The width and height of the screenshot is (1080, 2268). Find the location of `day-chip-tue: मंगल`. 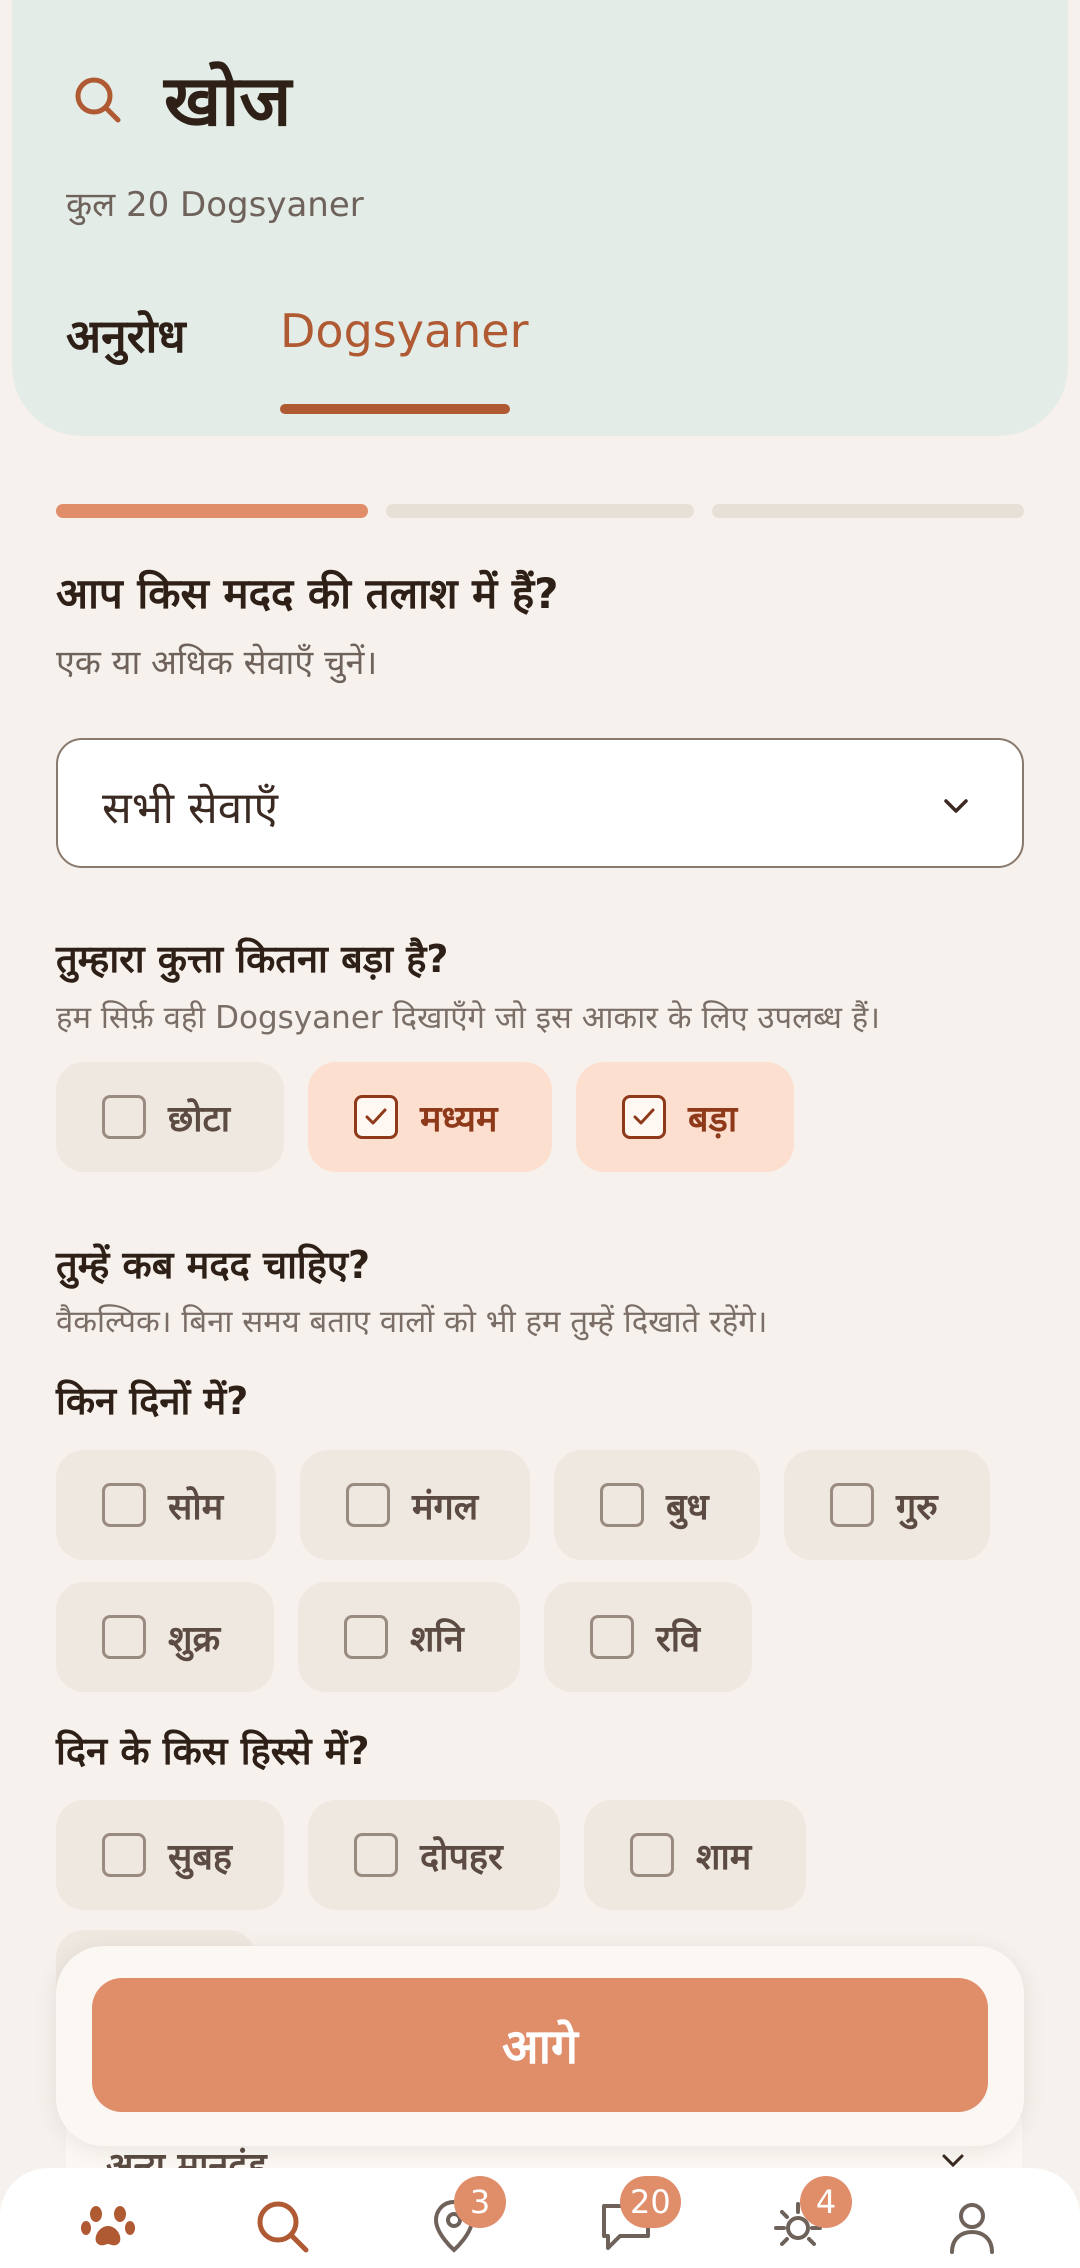

day-chip-tue: मंगल is located at coordinates (415, 1505).